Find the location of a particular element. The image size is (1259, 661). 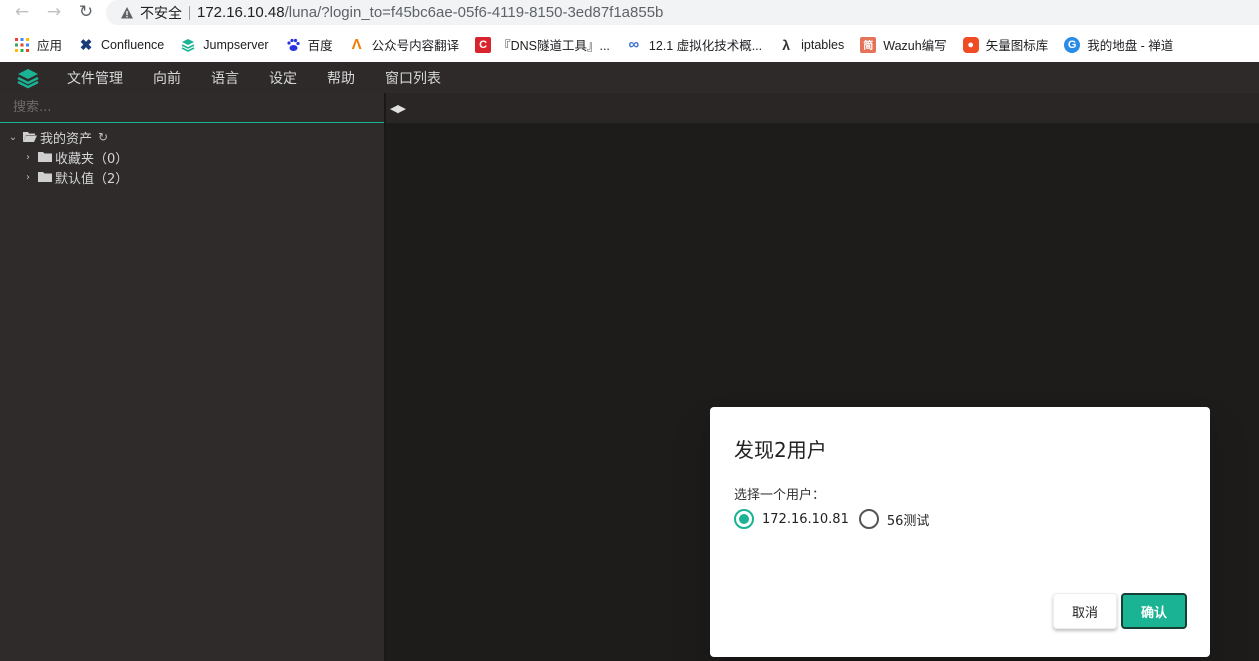

menu-settings: 设定 is located at coordinates (283, 78).